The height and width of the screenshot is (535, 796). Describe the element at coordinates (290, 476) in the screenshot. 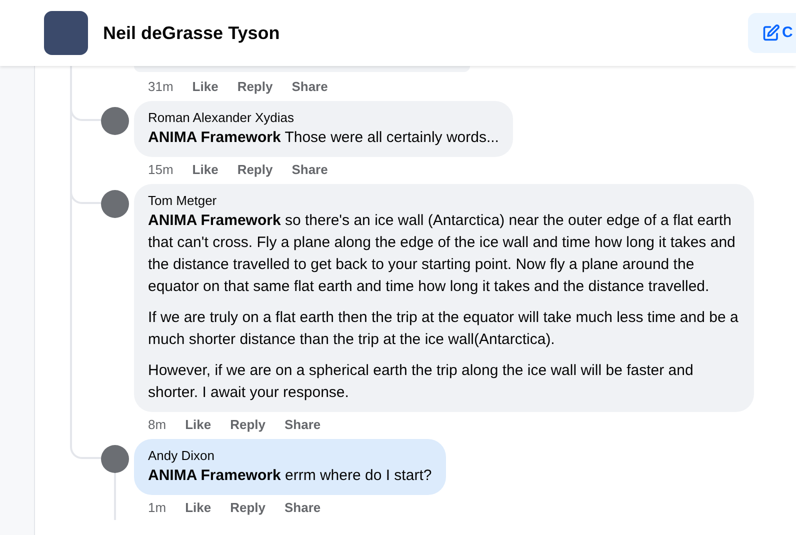

I see `comment-text: ANIMA Framework errm where do I start?` at that location.